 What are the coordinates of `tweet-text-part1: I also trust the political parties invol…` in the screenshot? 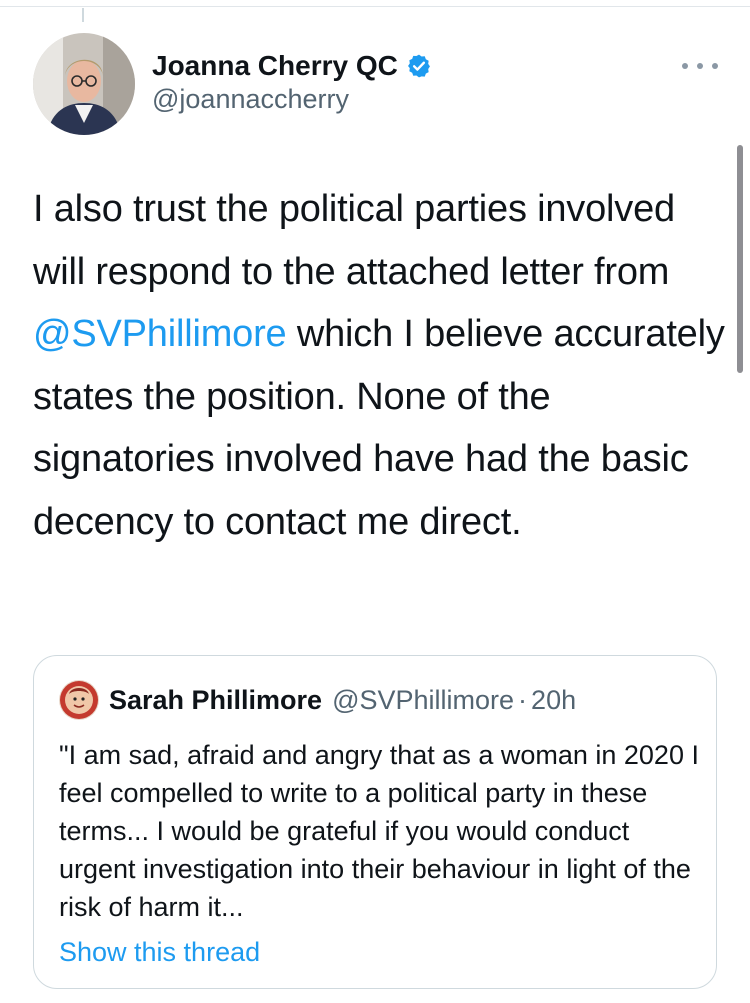 It's located at (354, 240).